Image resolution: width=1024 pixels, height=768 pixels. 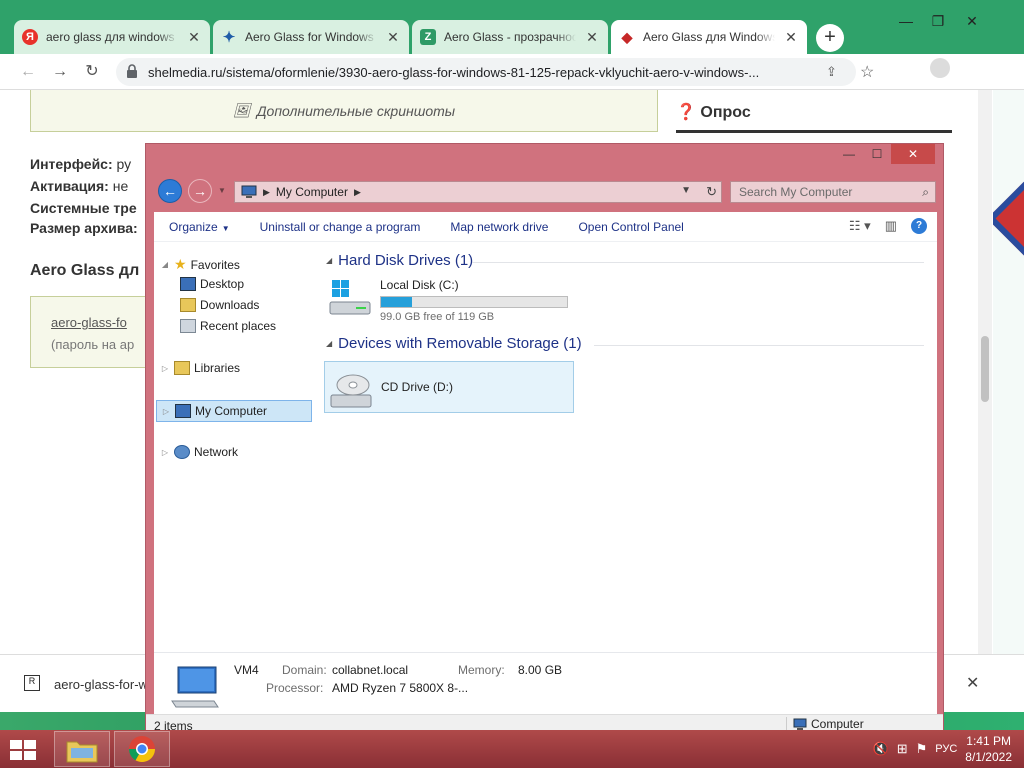 I want to click on network-status-icon: ⊞, so click(x=902, y=749).